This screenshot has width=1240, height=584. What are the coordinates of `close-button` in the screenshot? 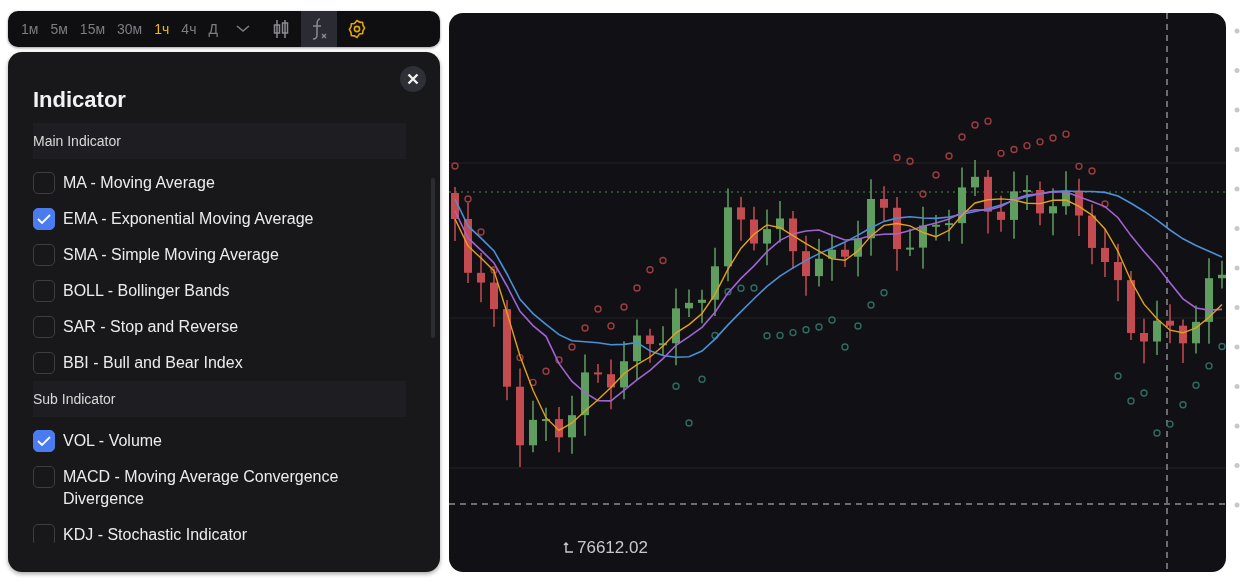 It's located at (413, 79).